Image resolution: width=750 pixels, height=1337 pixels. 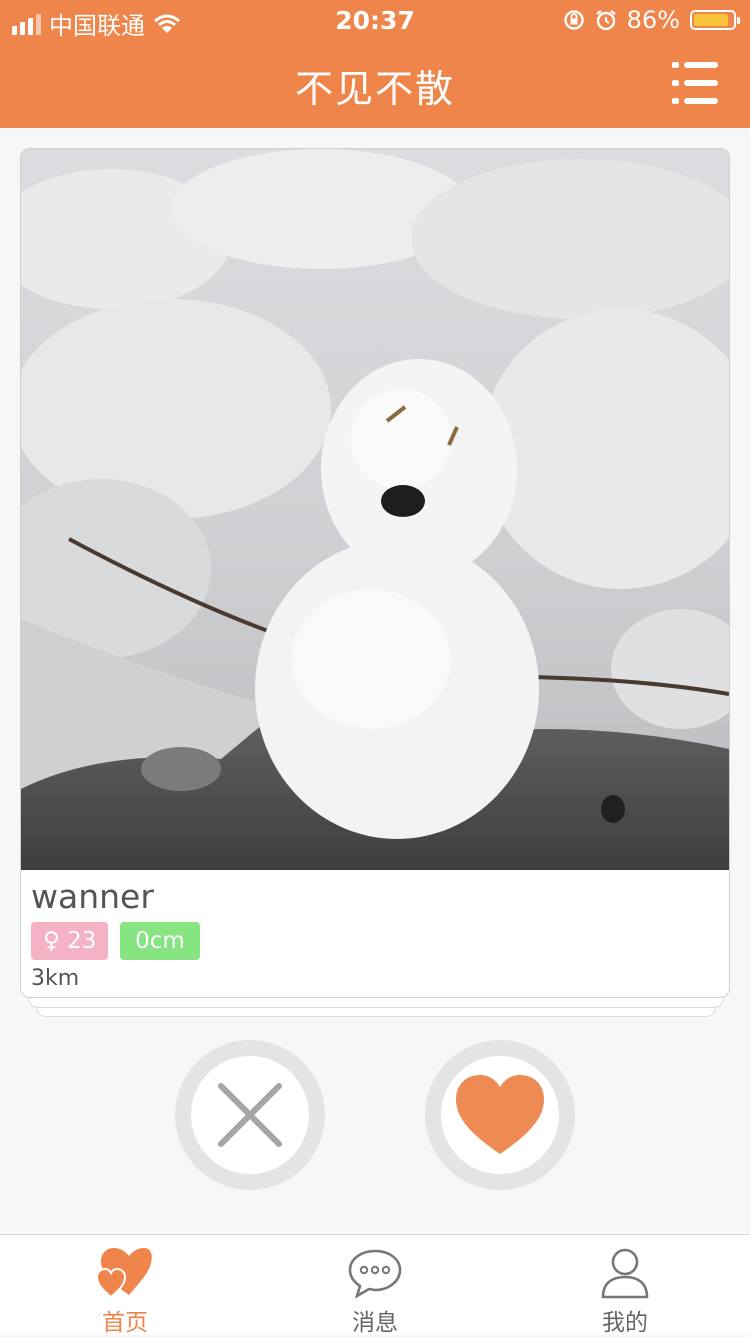 I want to click on tab-home-label: 首页, so click(x=125, y=1323).